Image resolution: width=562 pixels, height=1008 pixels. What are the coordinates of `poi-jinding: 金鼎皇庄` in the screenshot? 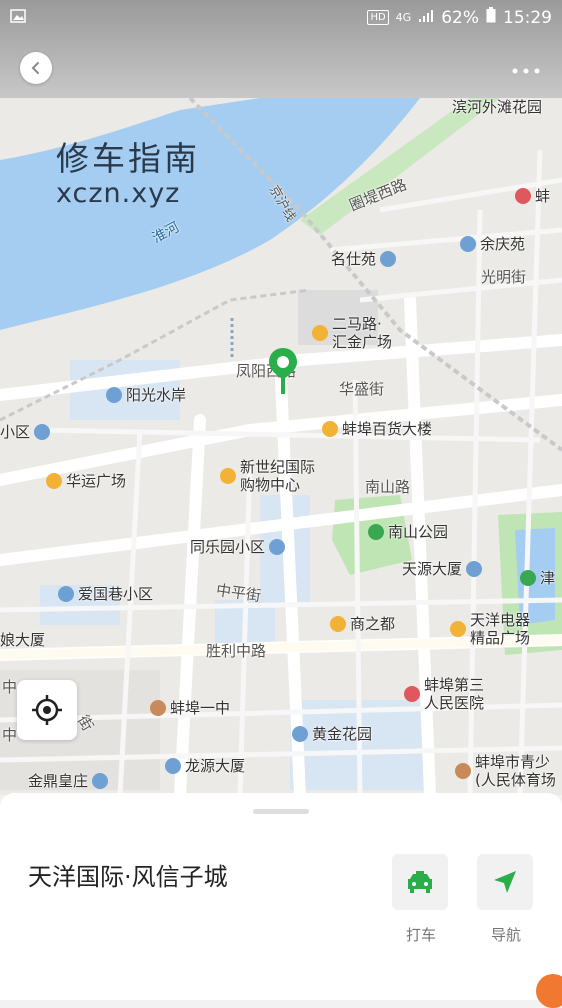 It's located at (68, 781).